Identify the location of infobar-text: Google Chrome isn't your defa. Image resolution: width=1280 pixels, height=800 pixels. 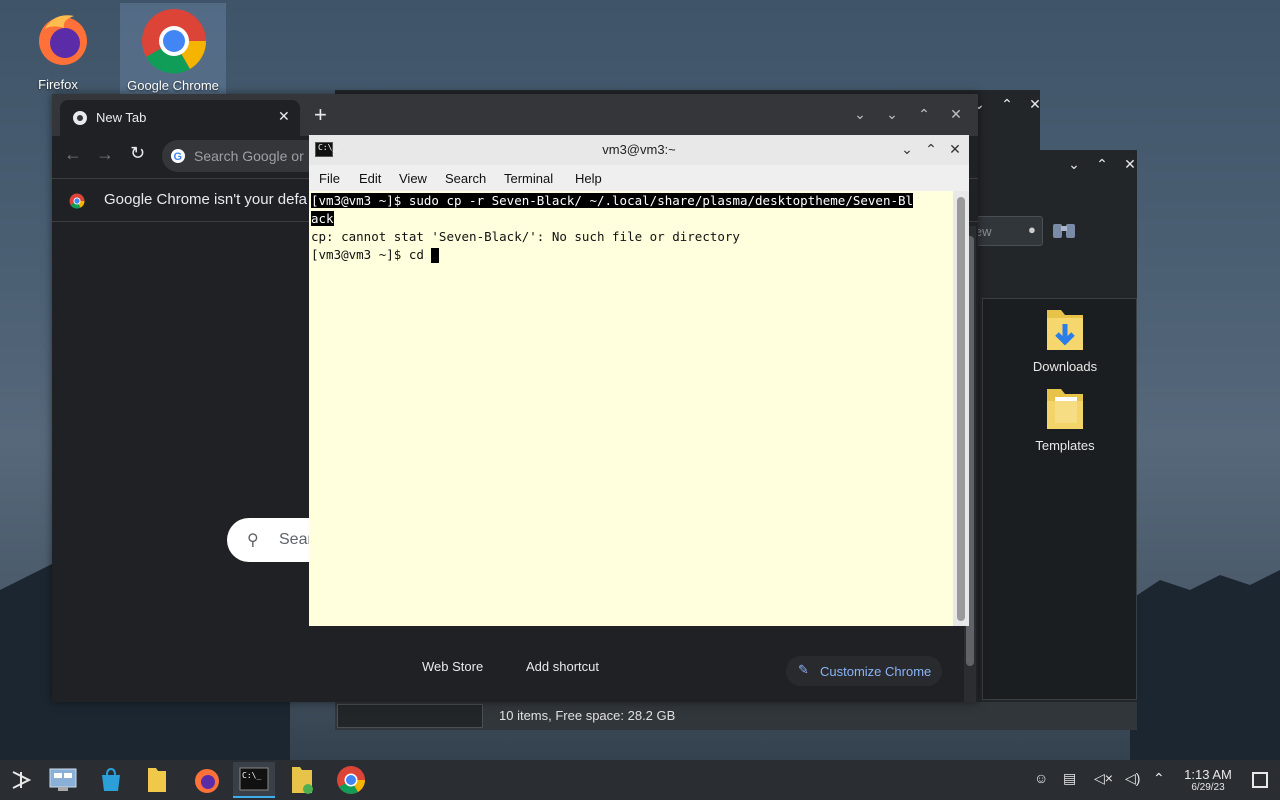
(205, 199).